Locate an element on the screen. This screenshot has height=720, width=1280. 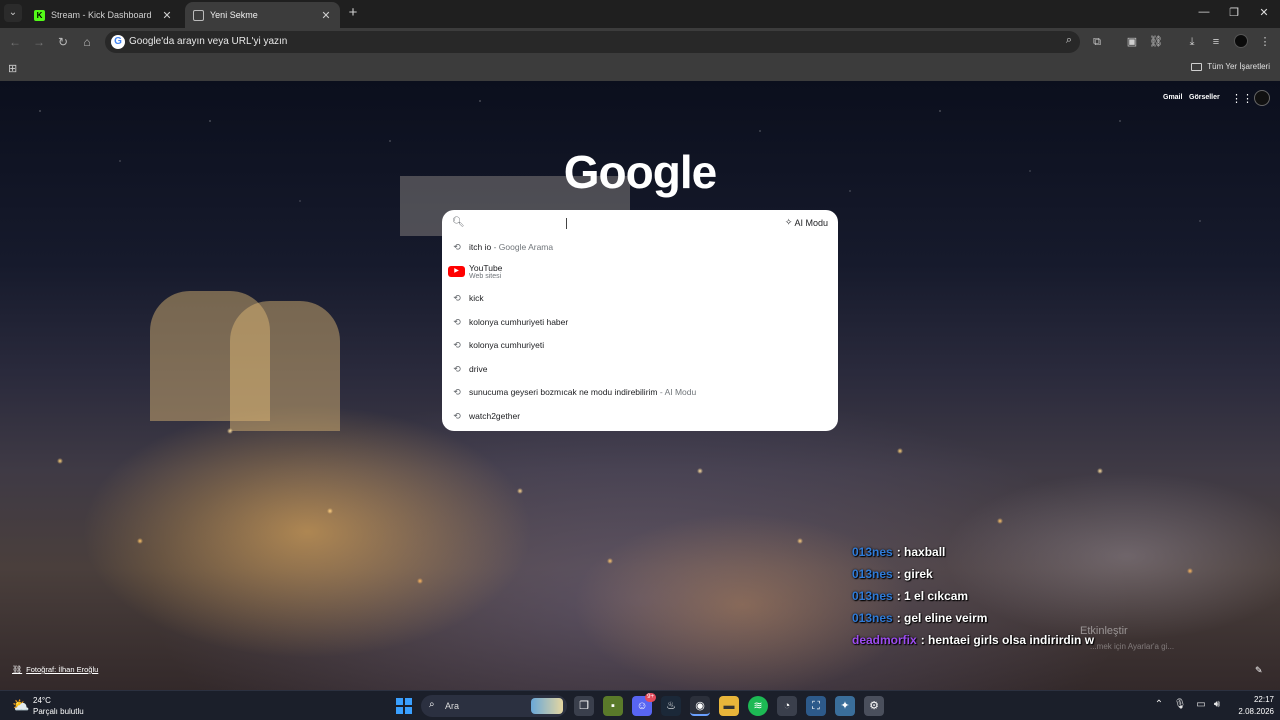
weather-temp: 24°C is located at coordinates (42, 700).